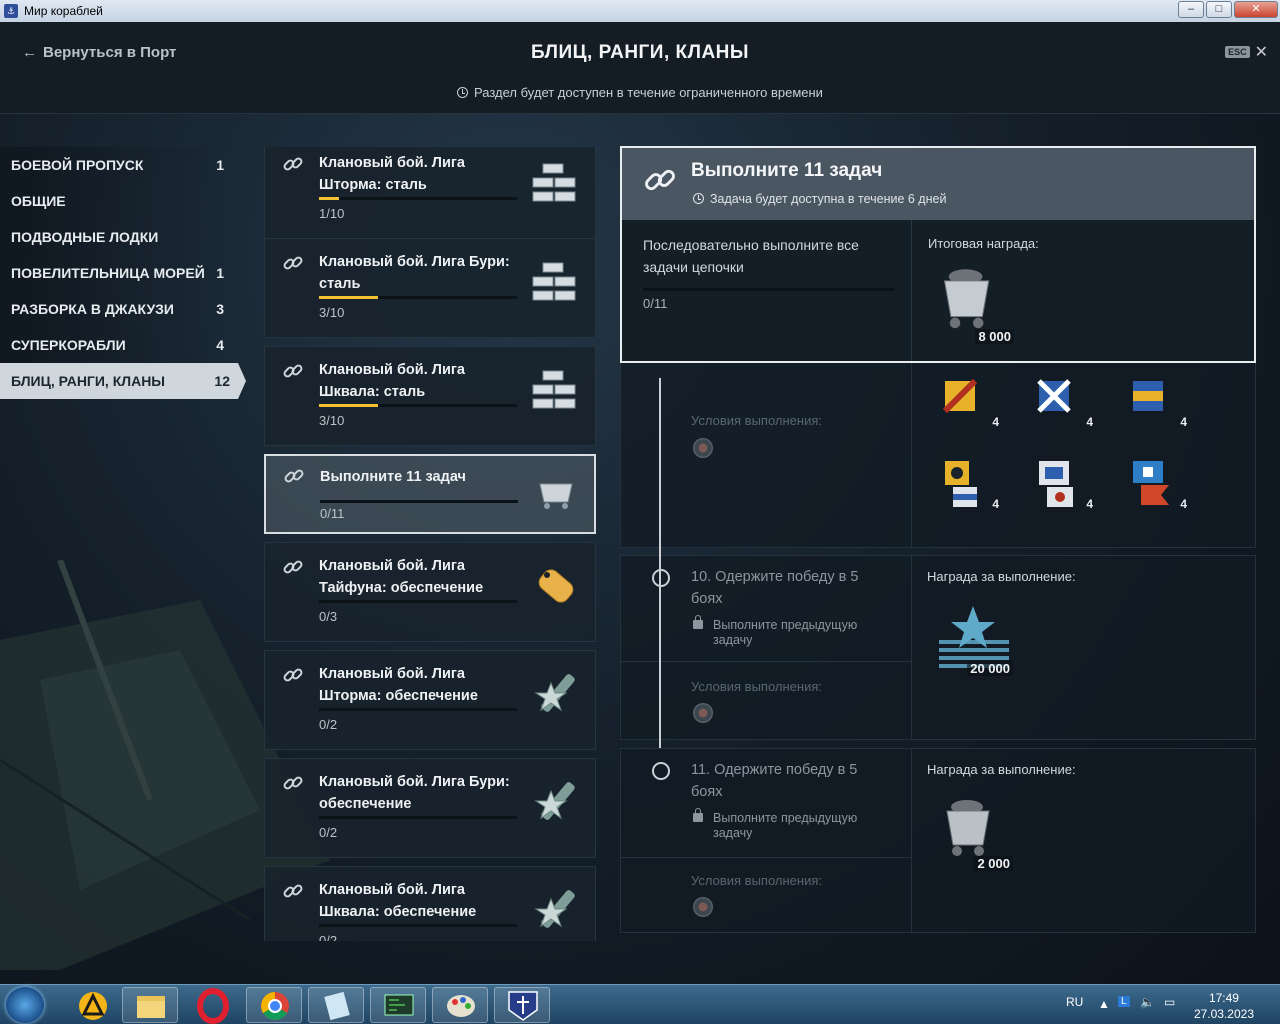 The height and width of the screenshot is (1024, 1280). What do you see at coordinates (220, 345) in the screenshot?
I see `sidebar-item-count: 4` at bounding box center [220, 345].